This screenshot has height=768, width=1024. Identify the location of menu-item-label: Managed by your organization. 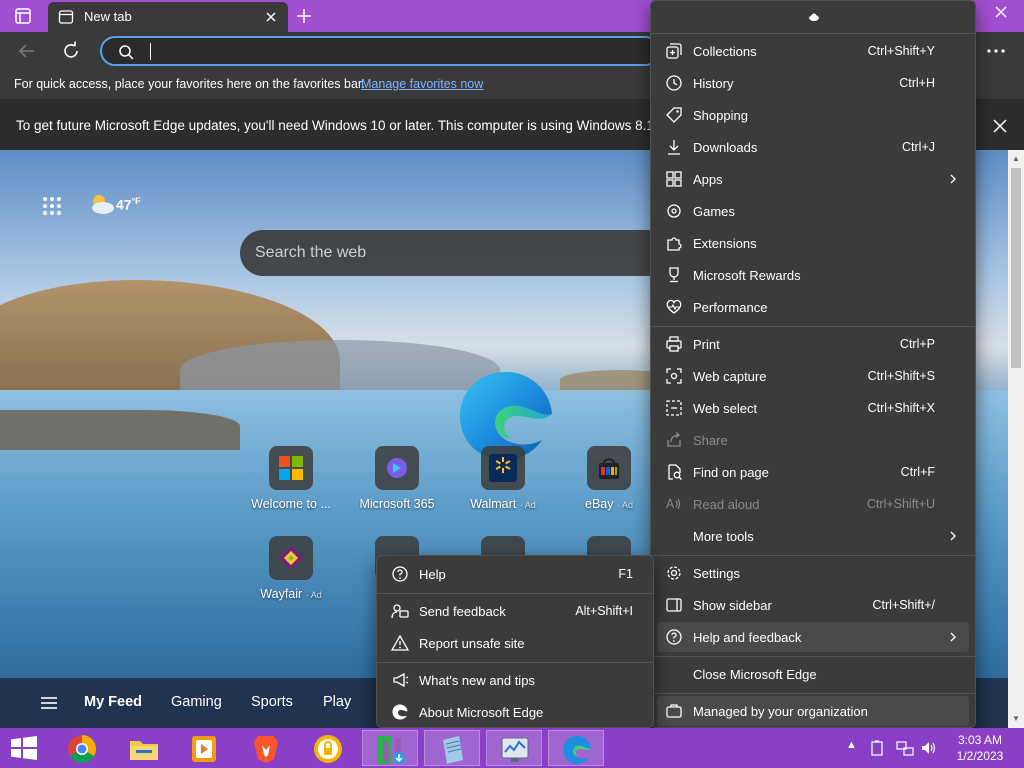
(780, 711).